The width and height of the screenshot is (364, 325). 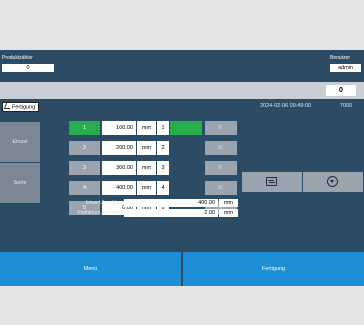 I want to click on tab-fertigung-label: Fertigung, so click(x=24, y=107).